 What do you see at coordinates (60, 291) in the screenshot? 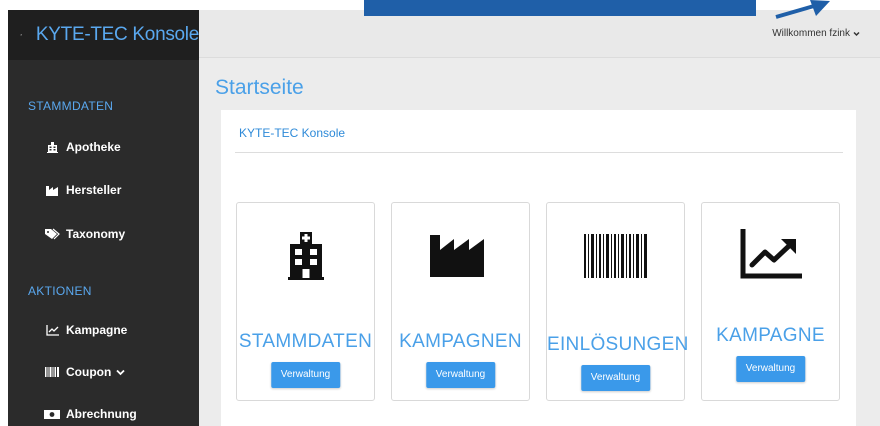
I see `sidebar-section-aktionen: AKTIONEN` at bounding box center [60, 291].